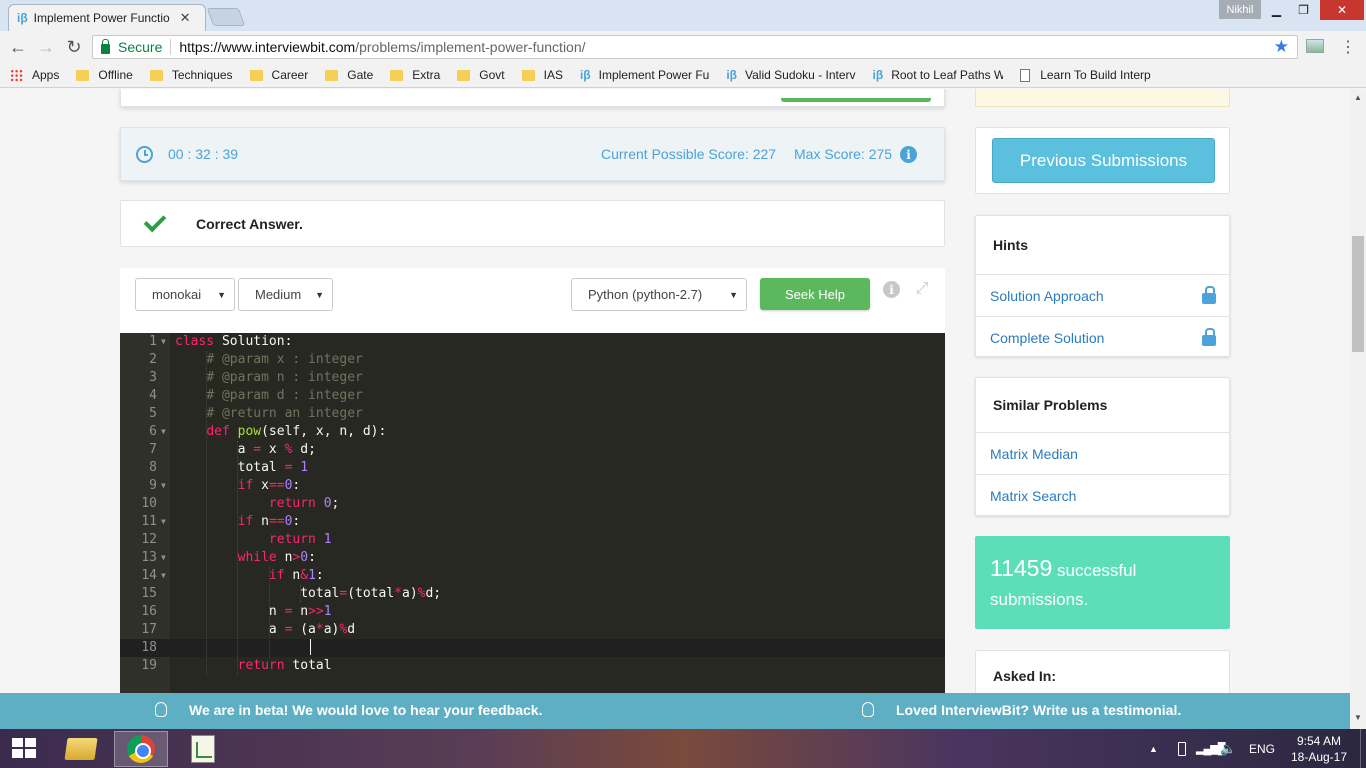  I want to click on code-line: 12 return 1, so click(532, 540).